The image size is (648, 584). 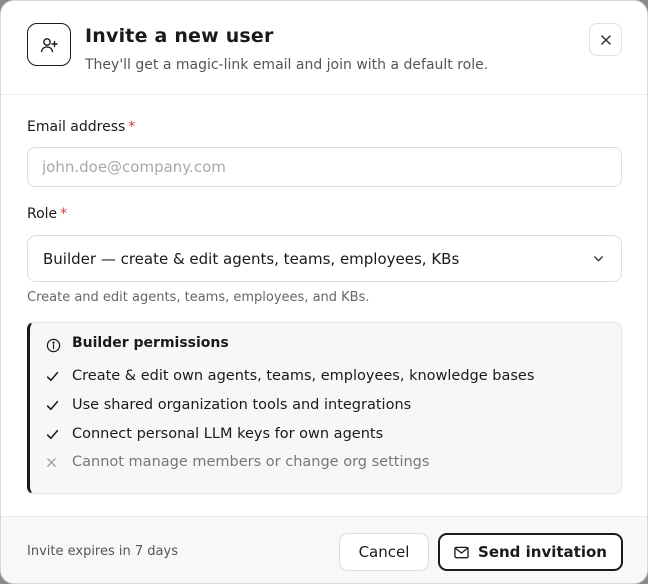 I want to click on dialog-title: Invite a new user, so click(x=179, y=36).